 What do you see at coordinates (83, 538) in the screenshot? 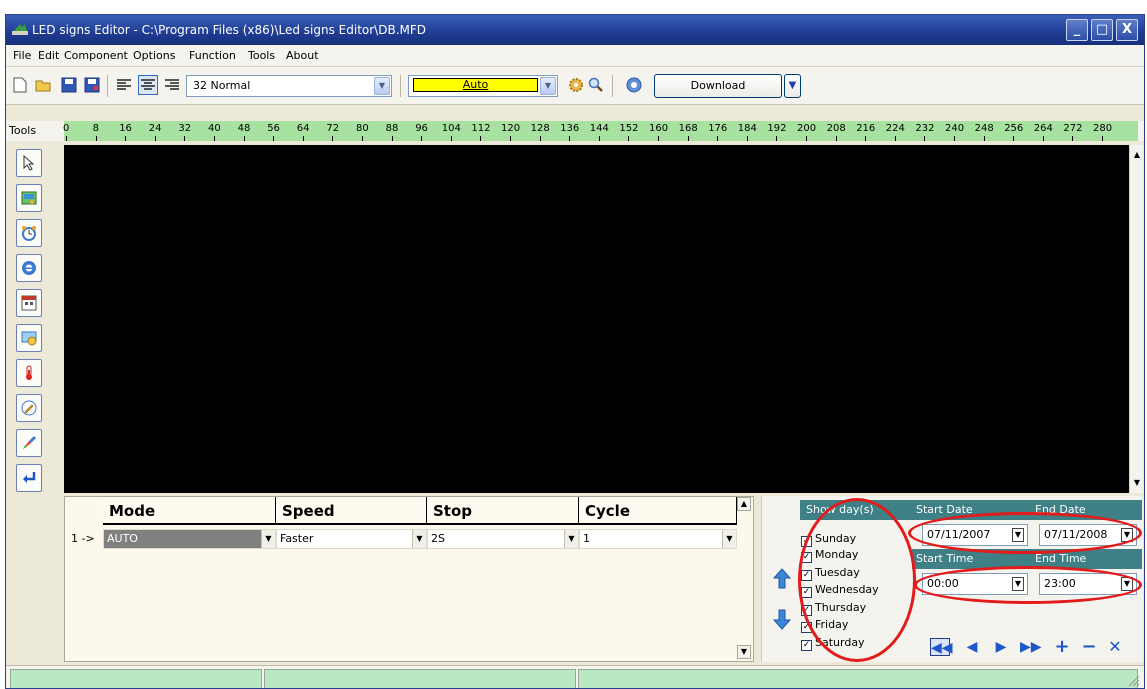
I see `row-indicator: 1 ->` at bounding box center [83, 538].